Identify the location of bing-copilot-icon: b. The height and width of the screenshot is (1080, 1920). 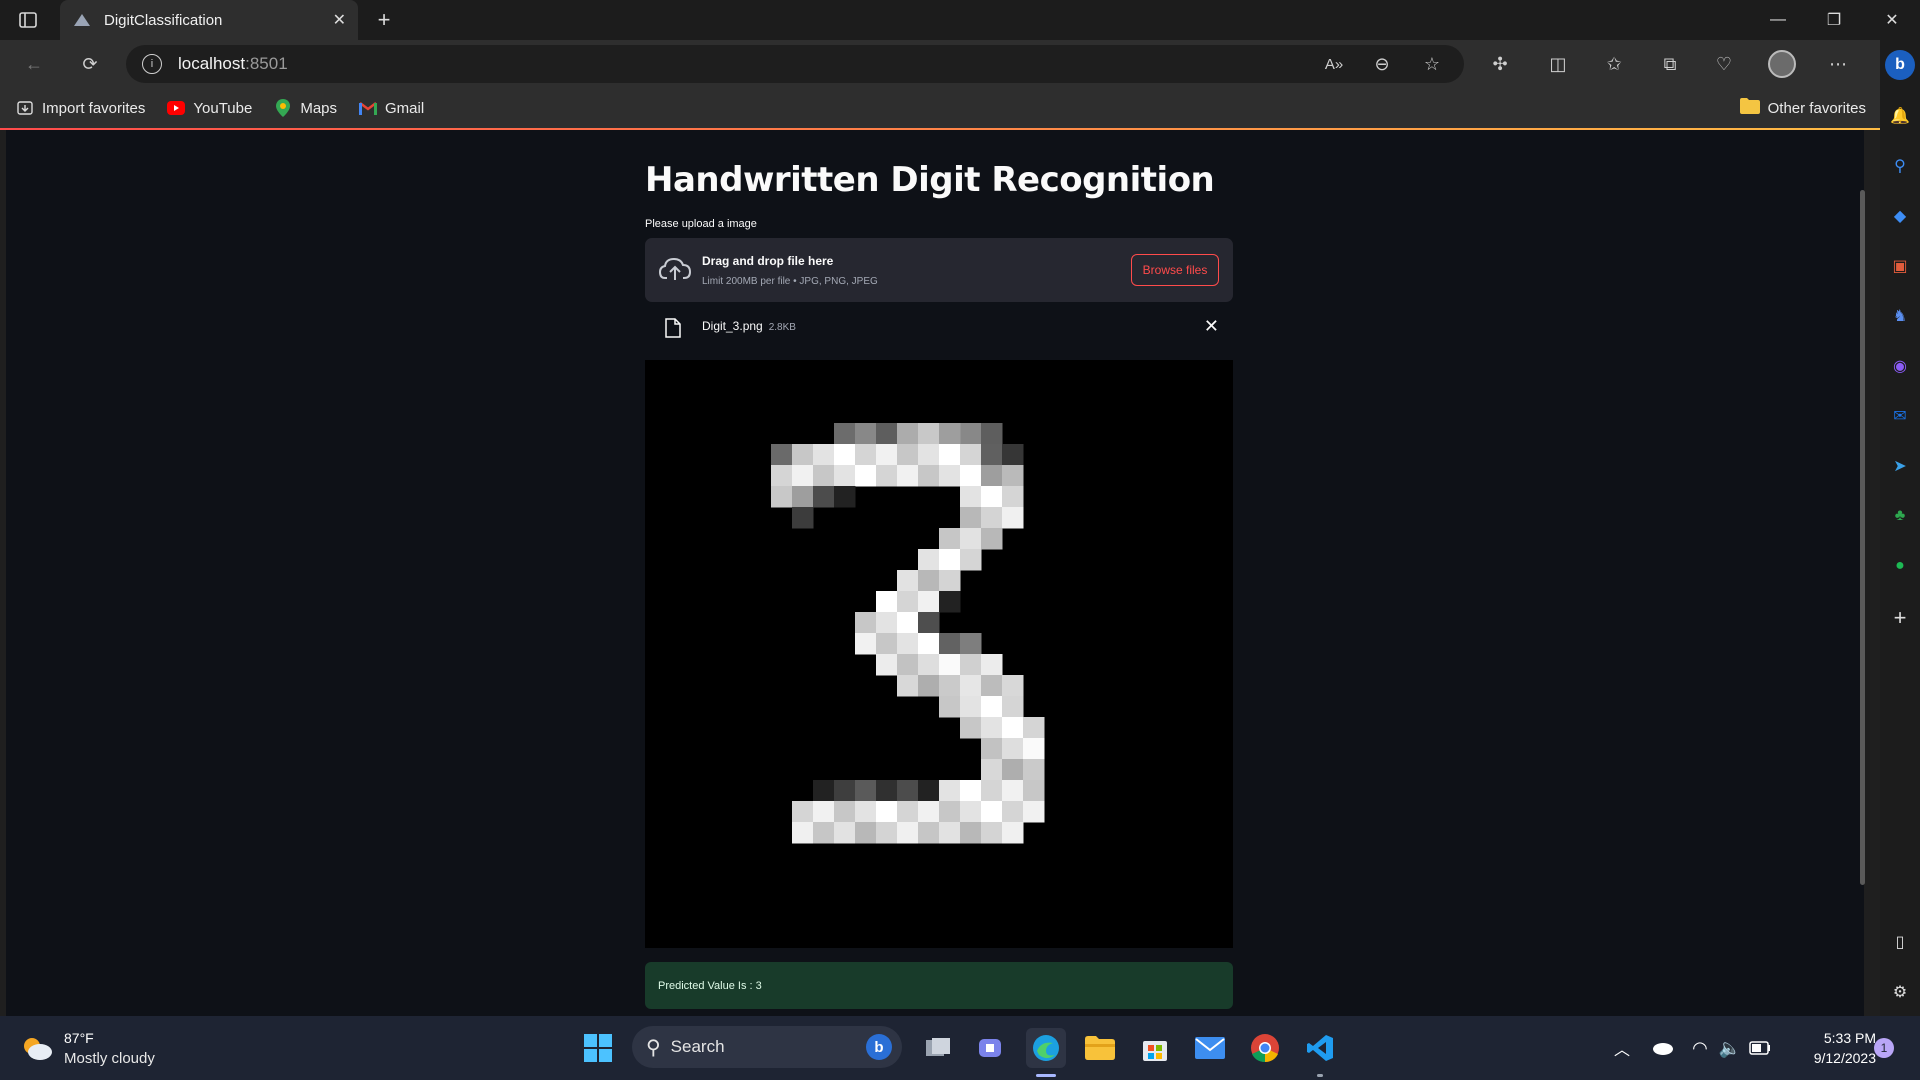
(1900, 65).